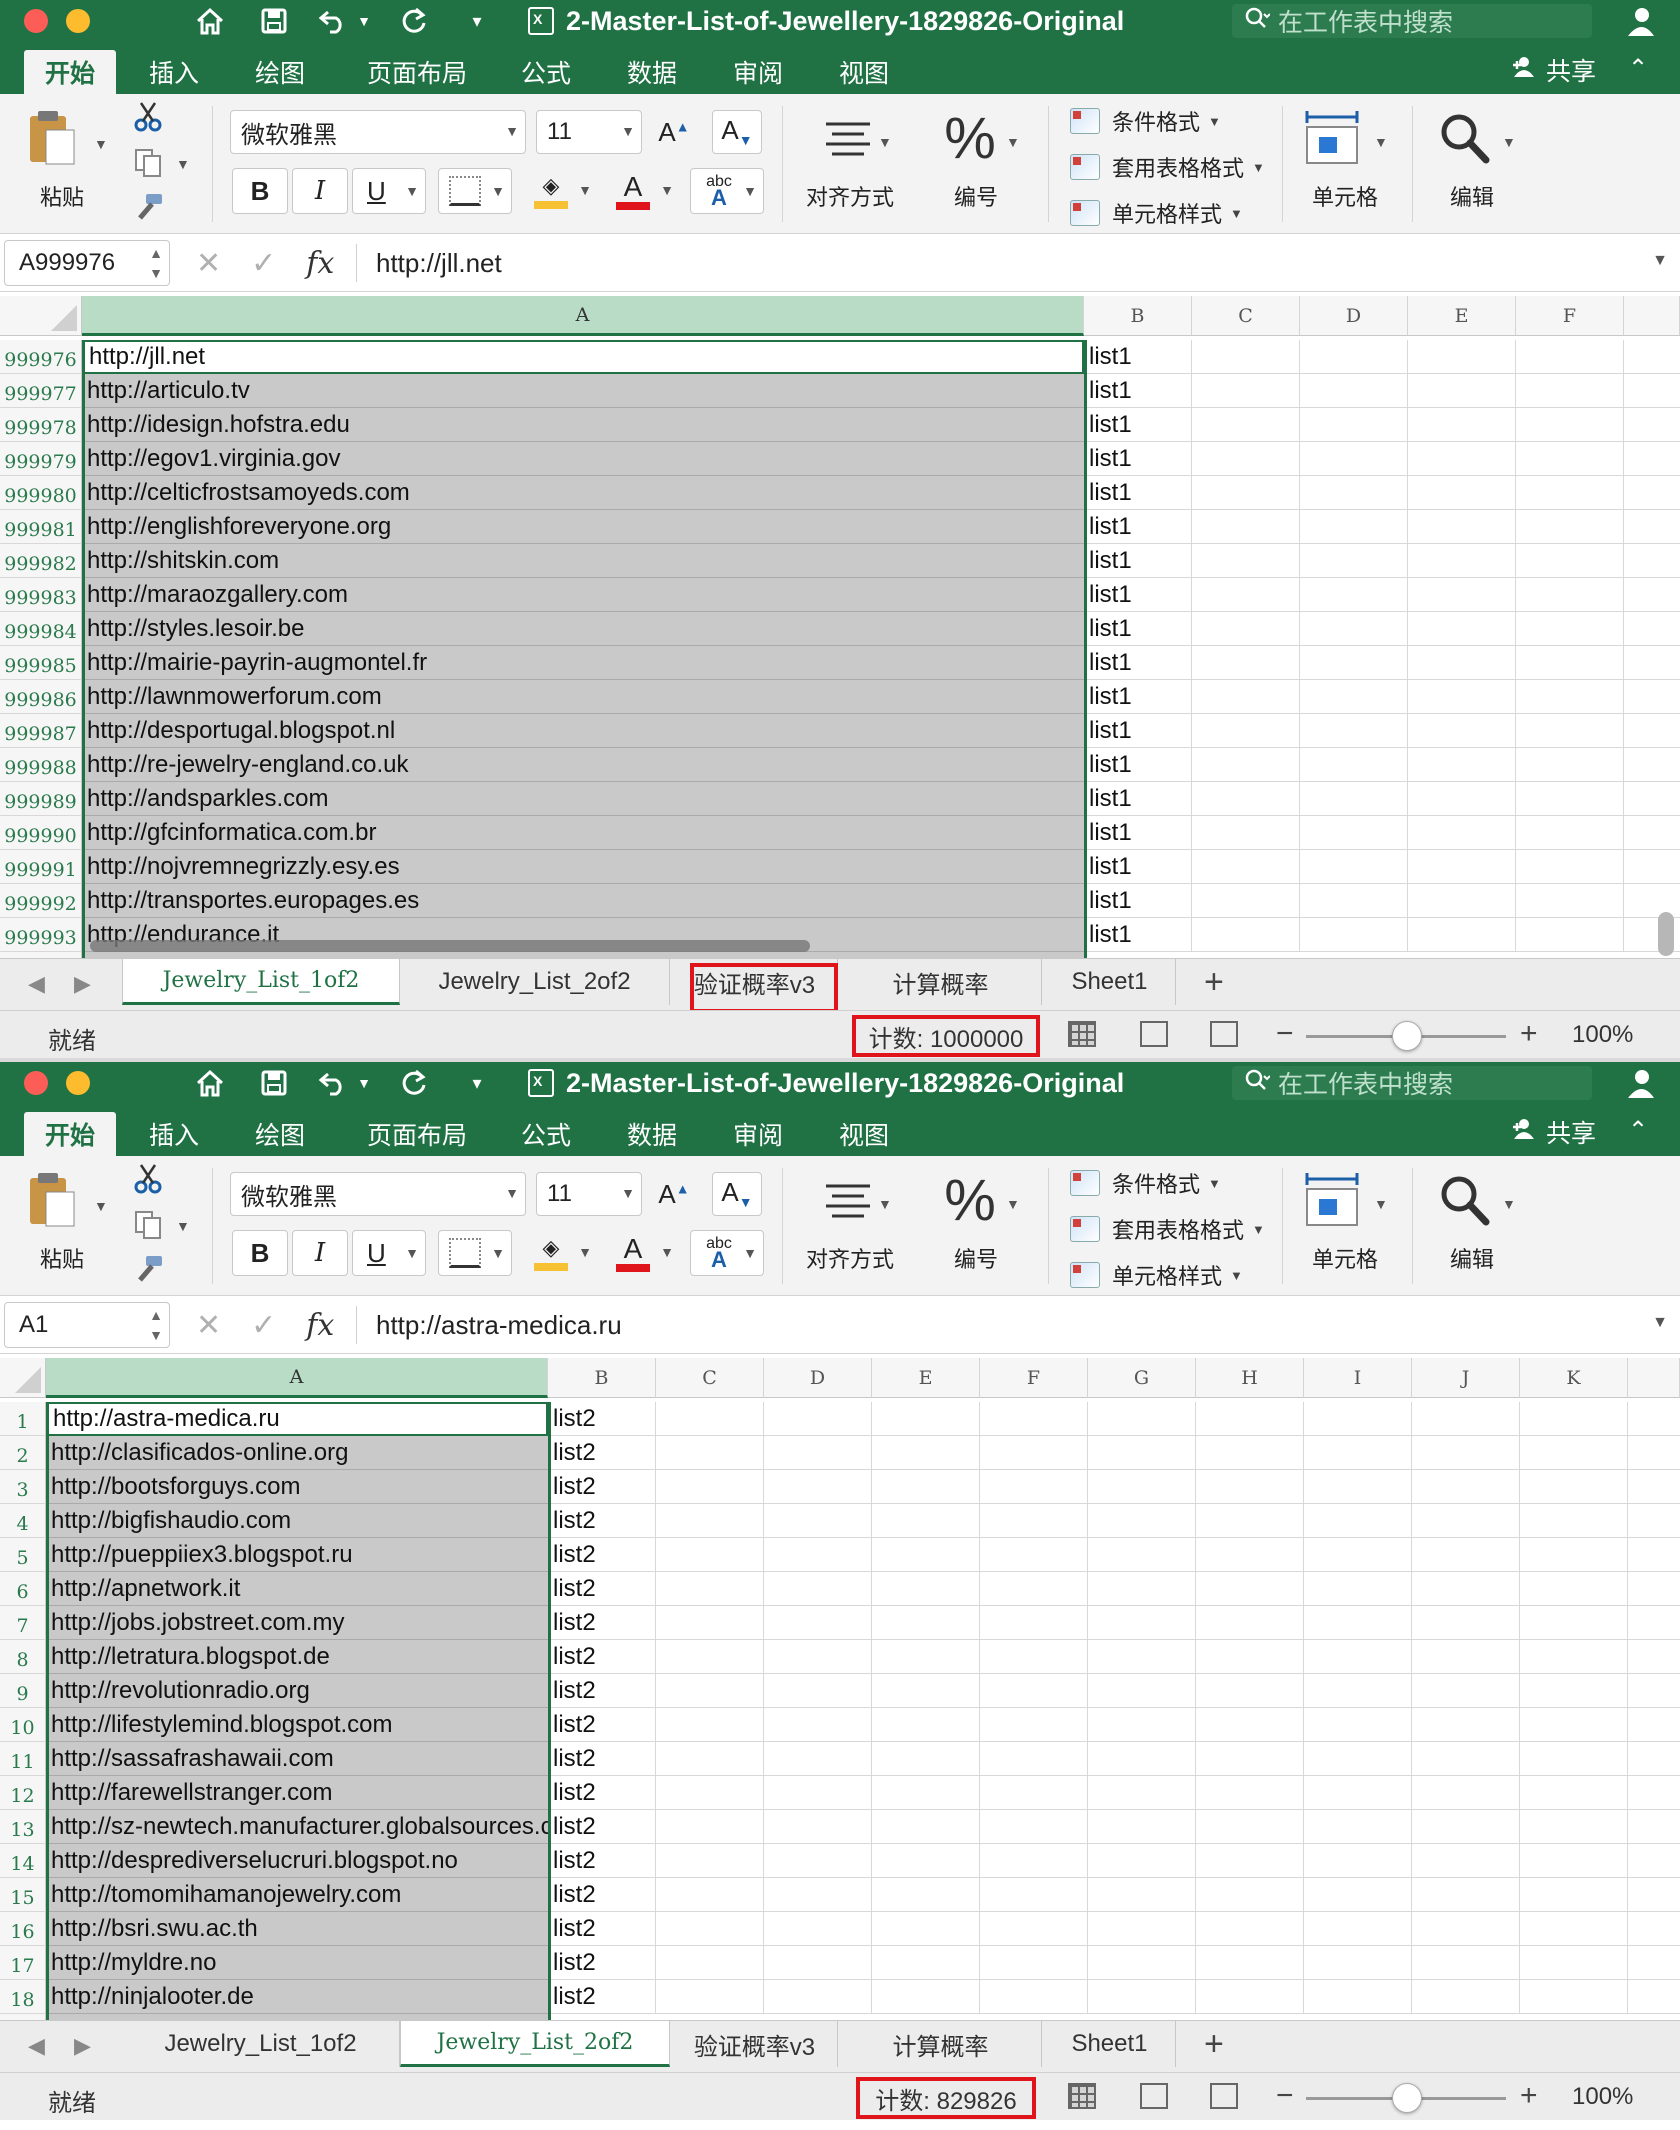 Image resolution: width=1680 pixels, height=2130 pixels. What do you see at coordinates (174, 72) in the screenshot?
I see `ribbon-tab-1: 插入` at bounding box center [174, 72].